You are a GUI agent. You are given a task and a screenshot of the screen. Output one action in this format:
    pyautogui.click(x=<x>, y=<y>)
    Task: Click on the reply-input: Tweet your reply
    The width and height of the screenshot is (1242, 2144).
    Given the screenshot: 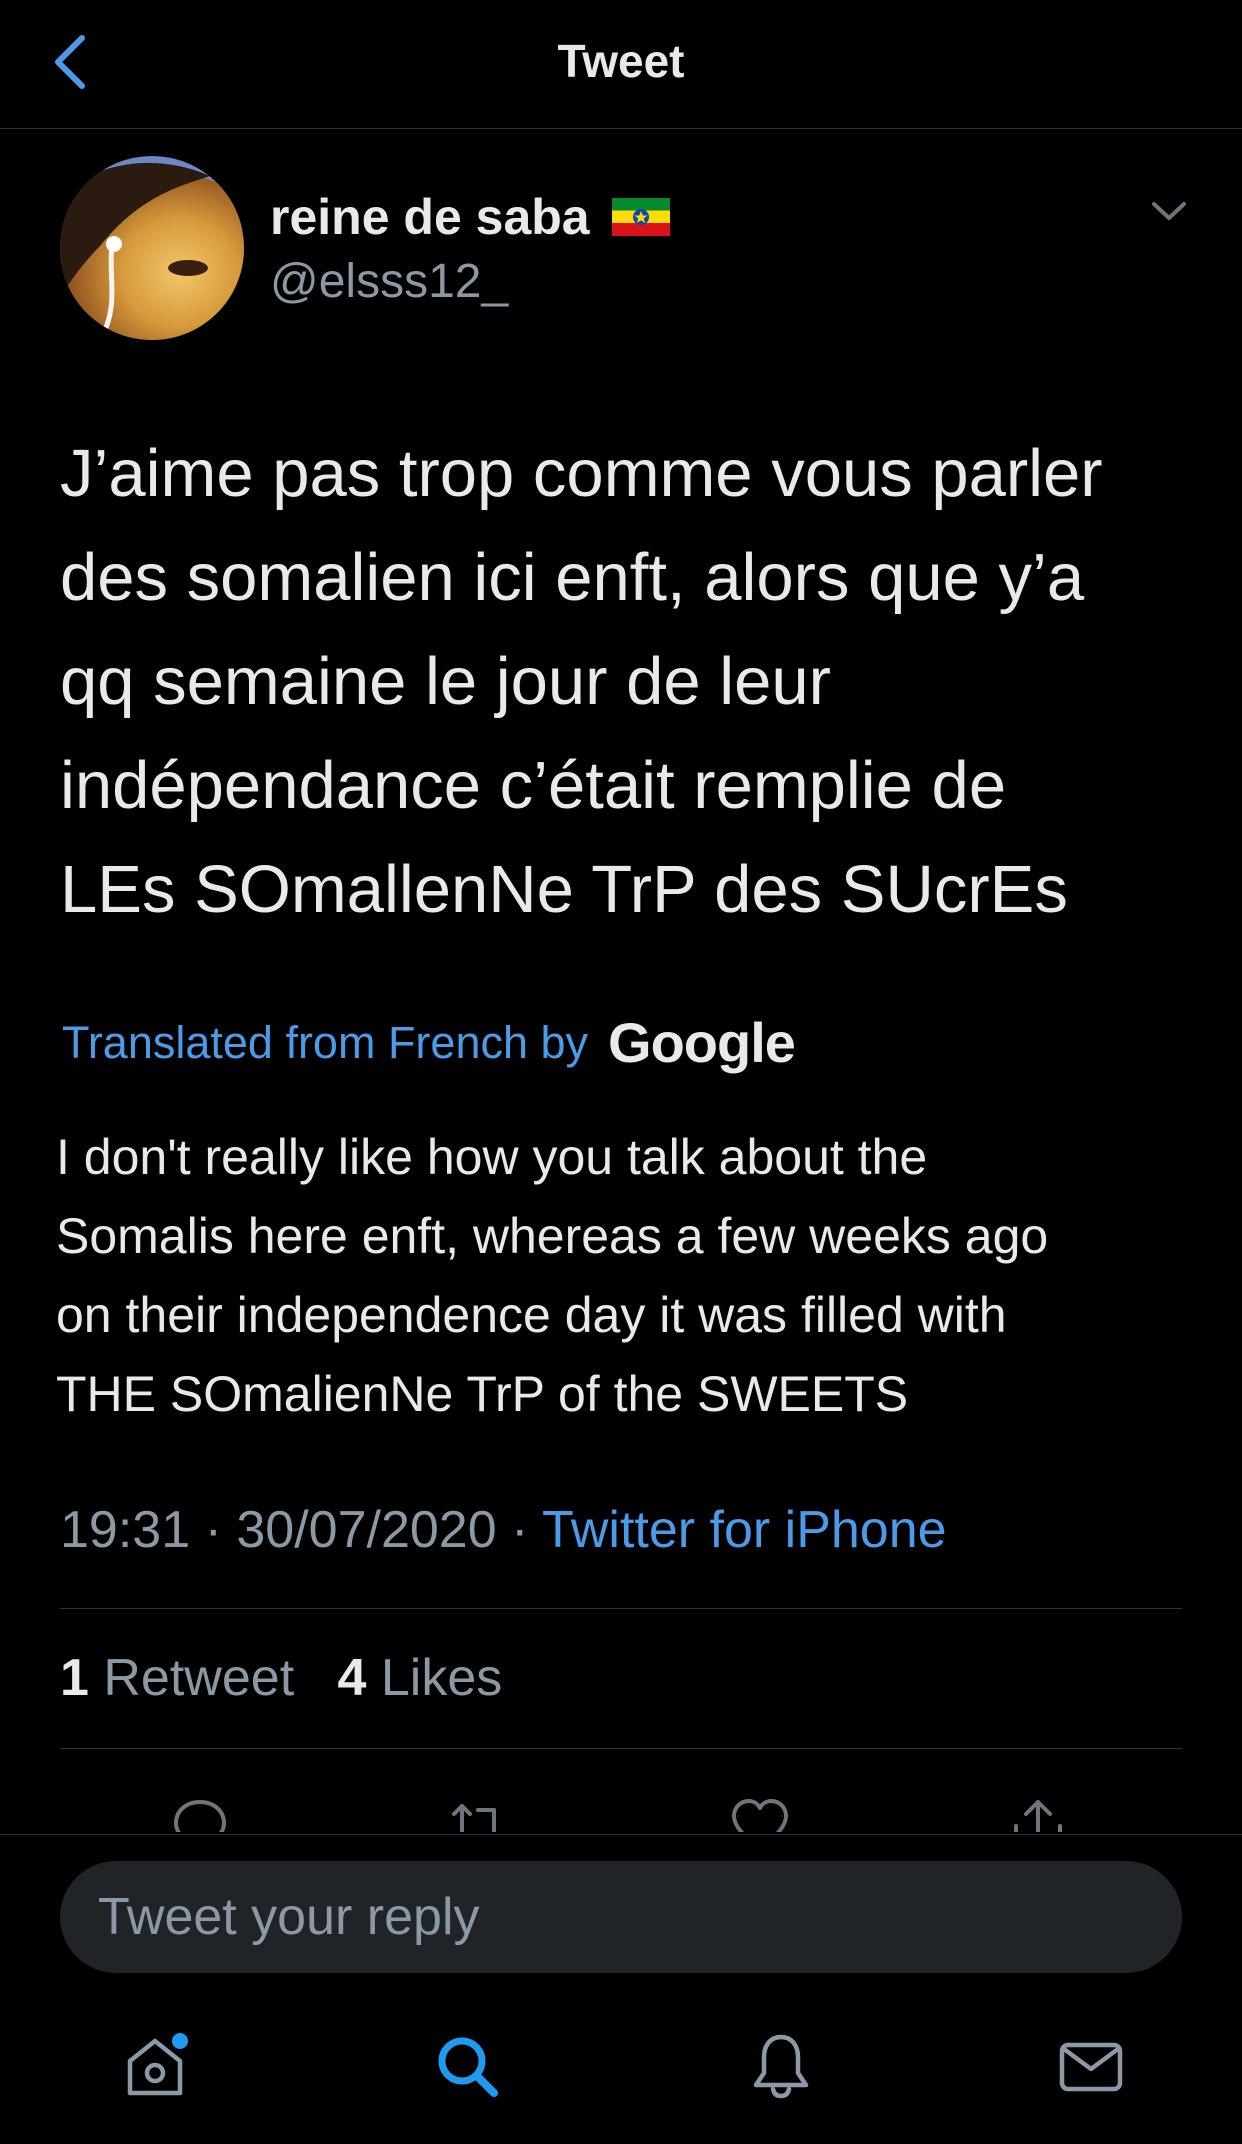 What is the action you would take?
    pyautogui.click(x=621, y=1917)
    